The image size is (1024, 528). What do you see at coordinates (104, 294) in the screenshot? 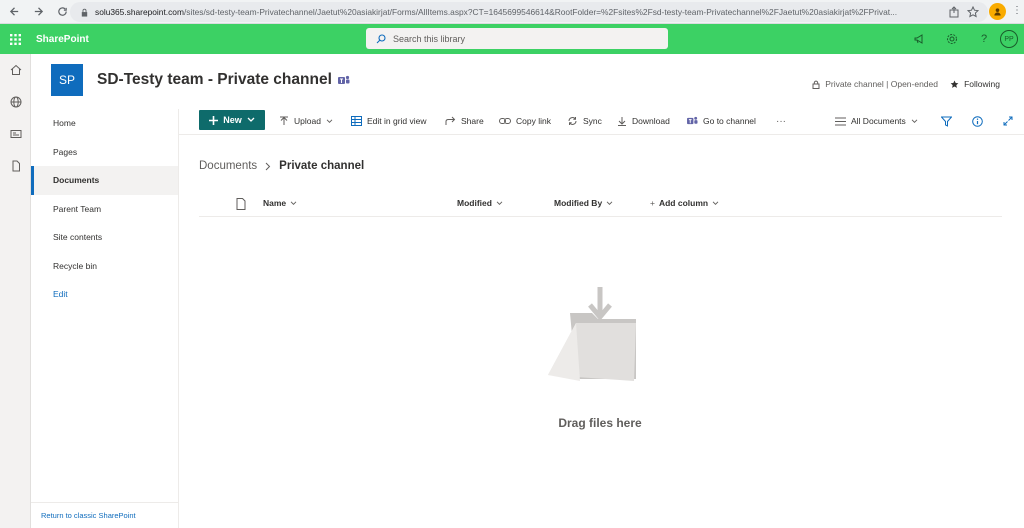
I see `nav-edit-link: Edit` at bounding box center [104, 294].